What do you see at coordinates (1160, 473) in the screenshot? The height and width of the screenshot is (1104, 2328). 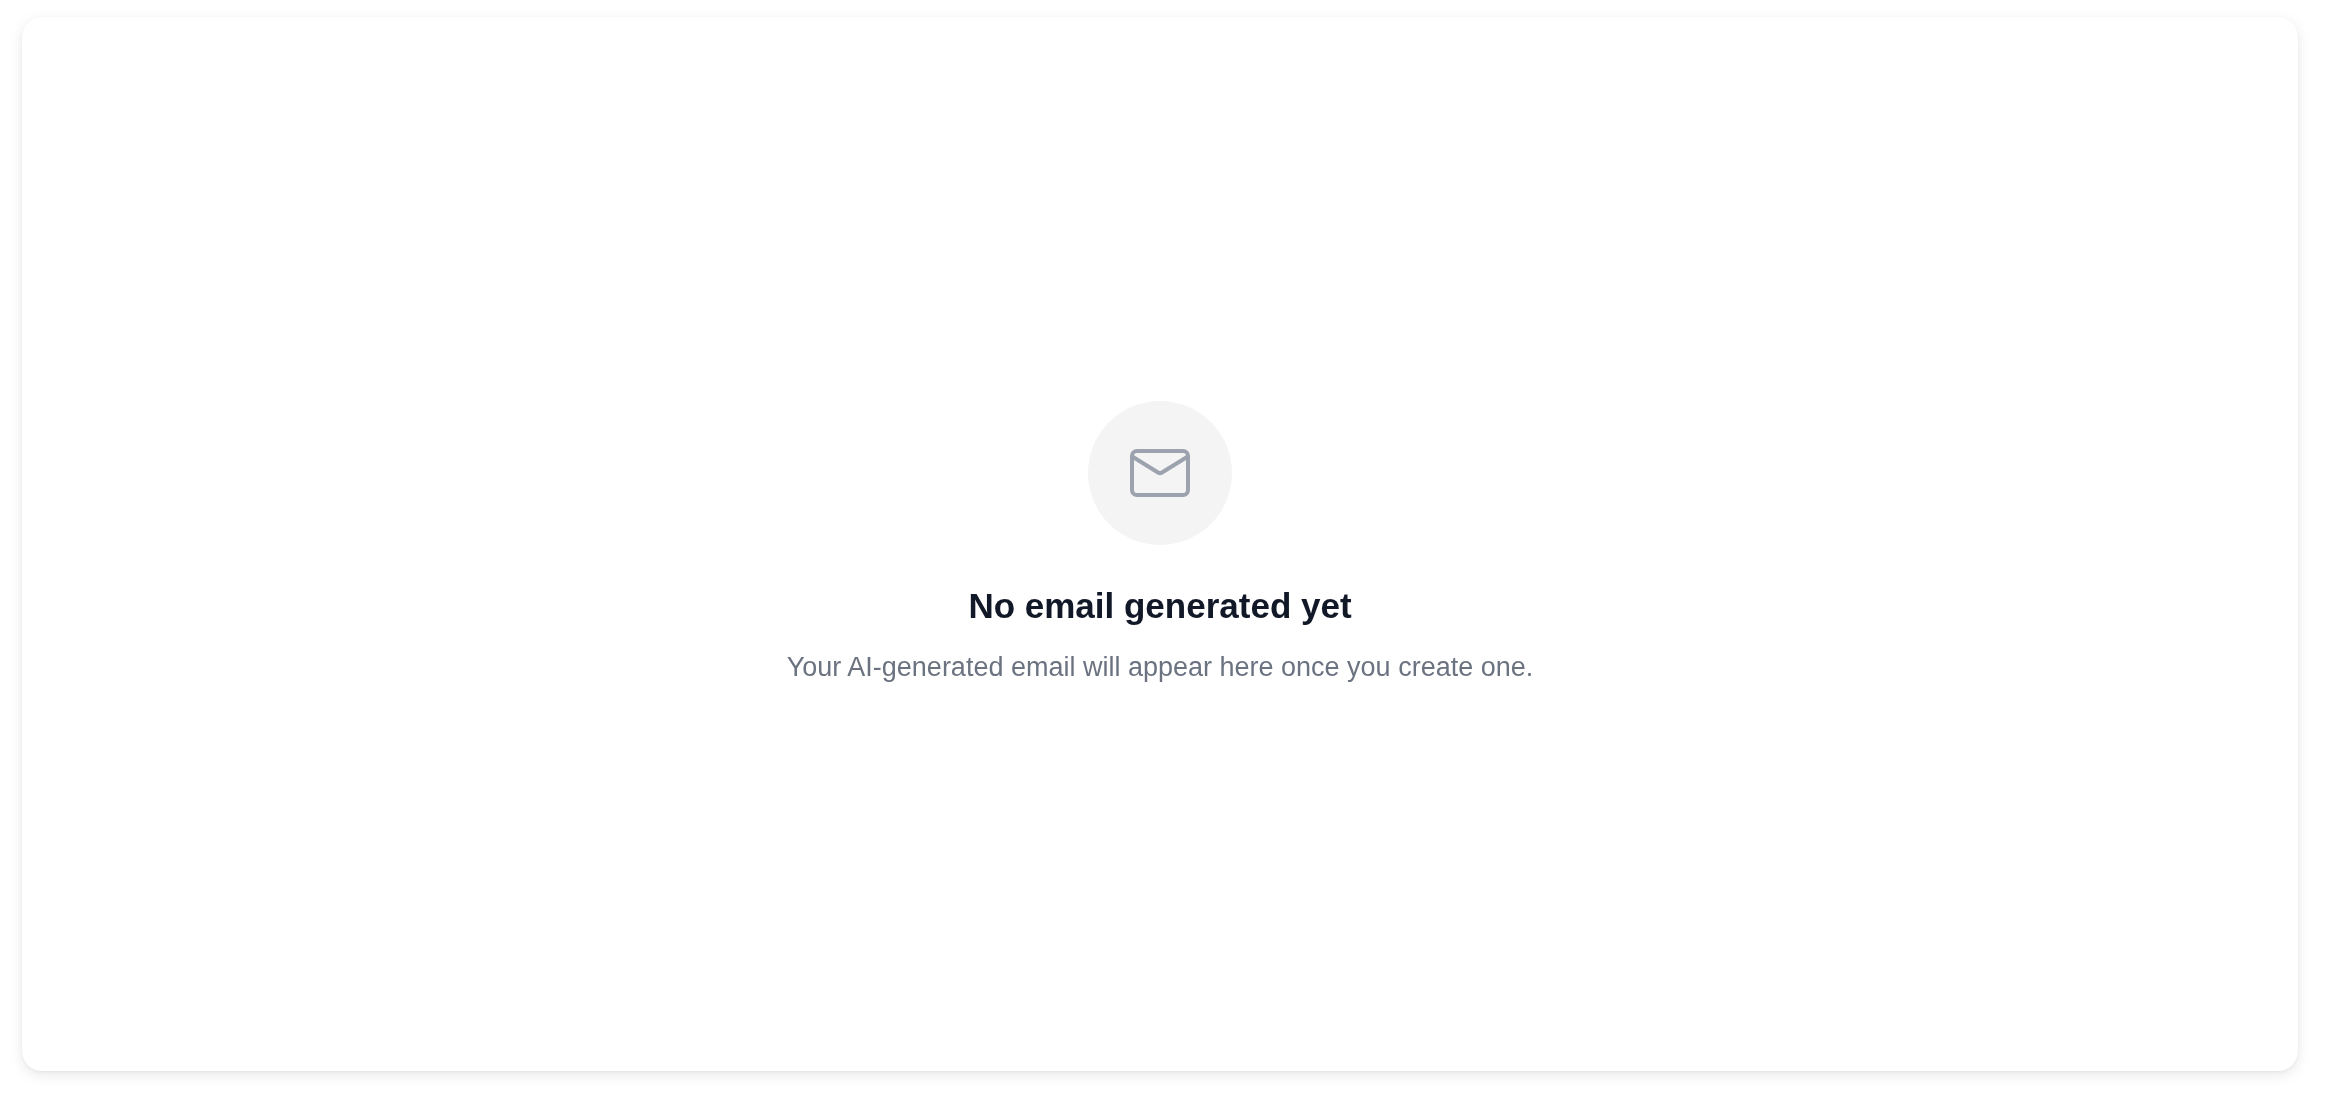 I see `mail-icon` at bounding box center [1160, 473].